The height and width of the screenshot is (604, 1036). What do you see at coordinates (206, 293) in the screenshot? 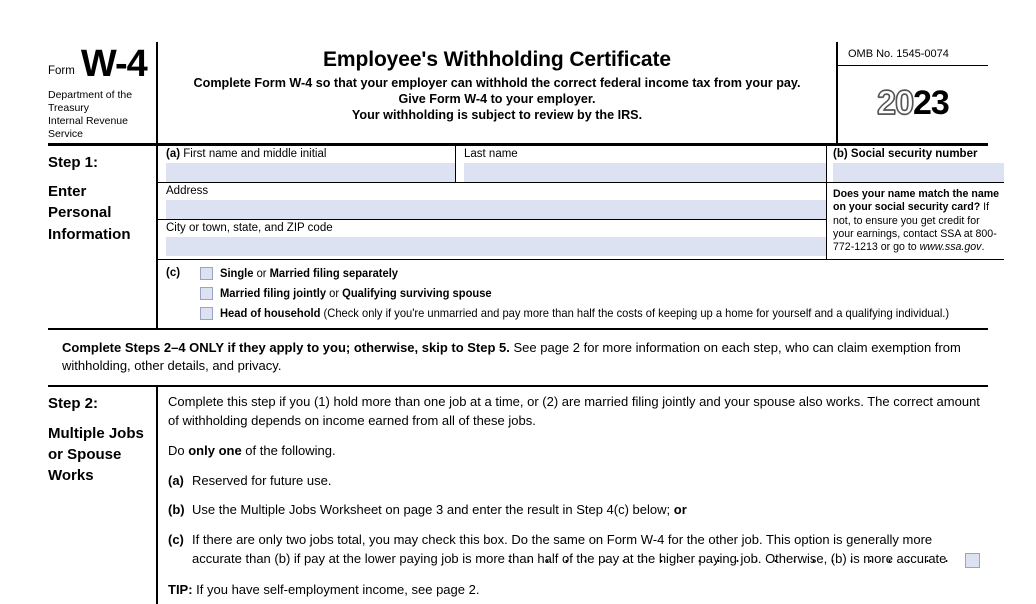
I see `checkbox-married-filing-jointly` at bounding box center [206, 293].